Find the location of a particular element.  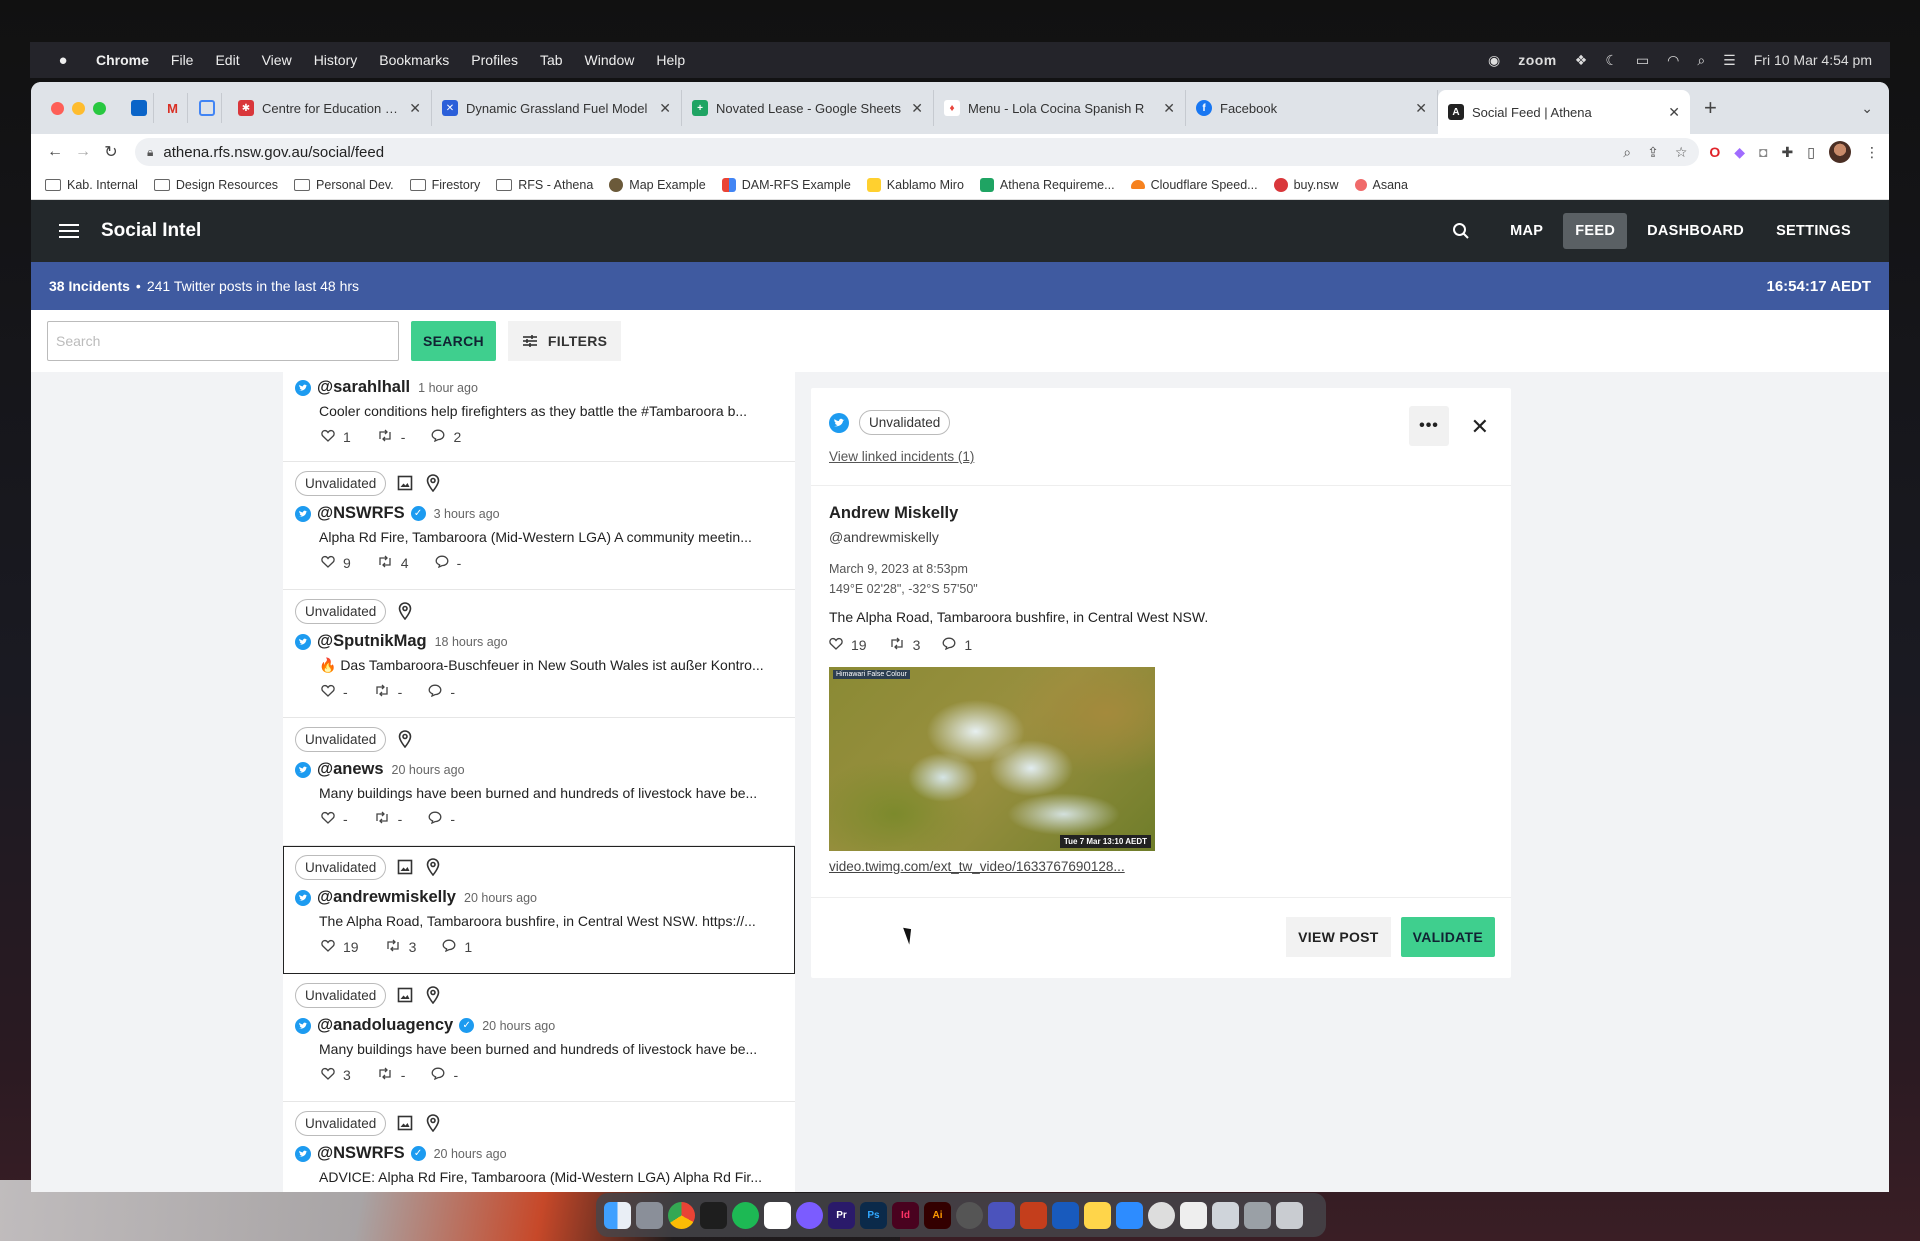

tab-novated-lease: + Novated Lease - Google Sheets ✕ is located at coordinates (808, 108).